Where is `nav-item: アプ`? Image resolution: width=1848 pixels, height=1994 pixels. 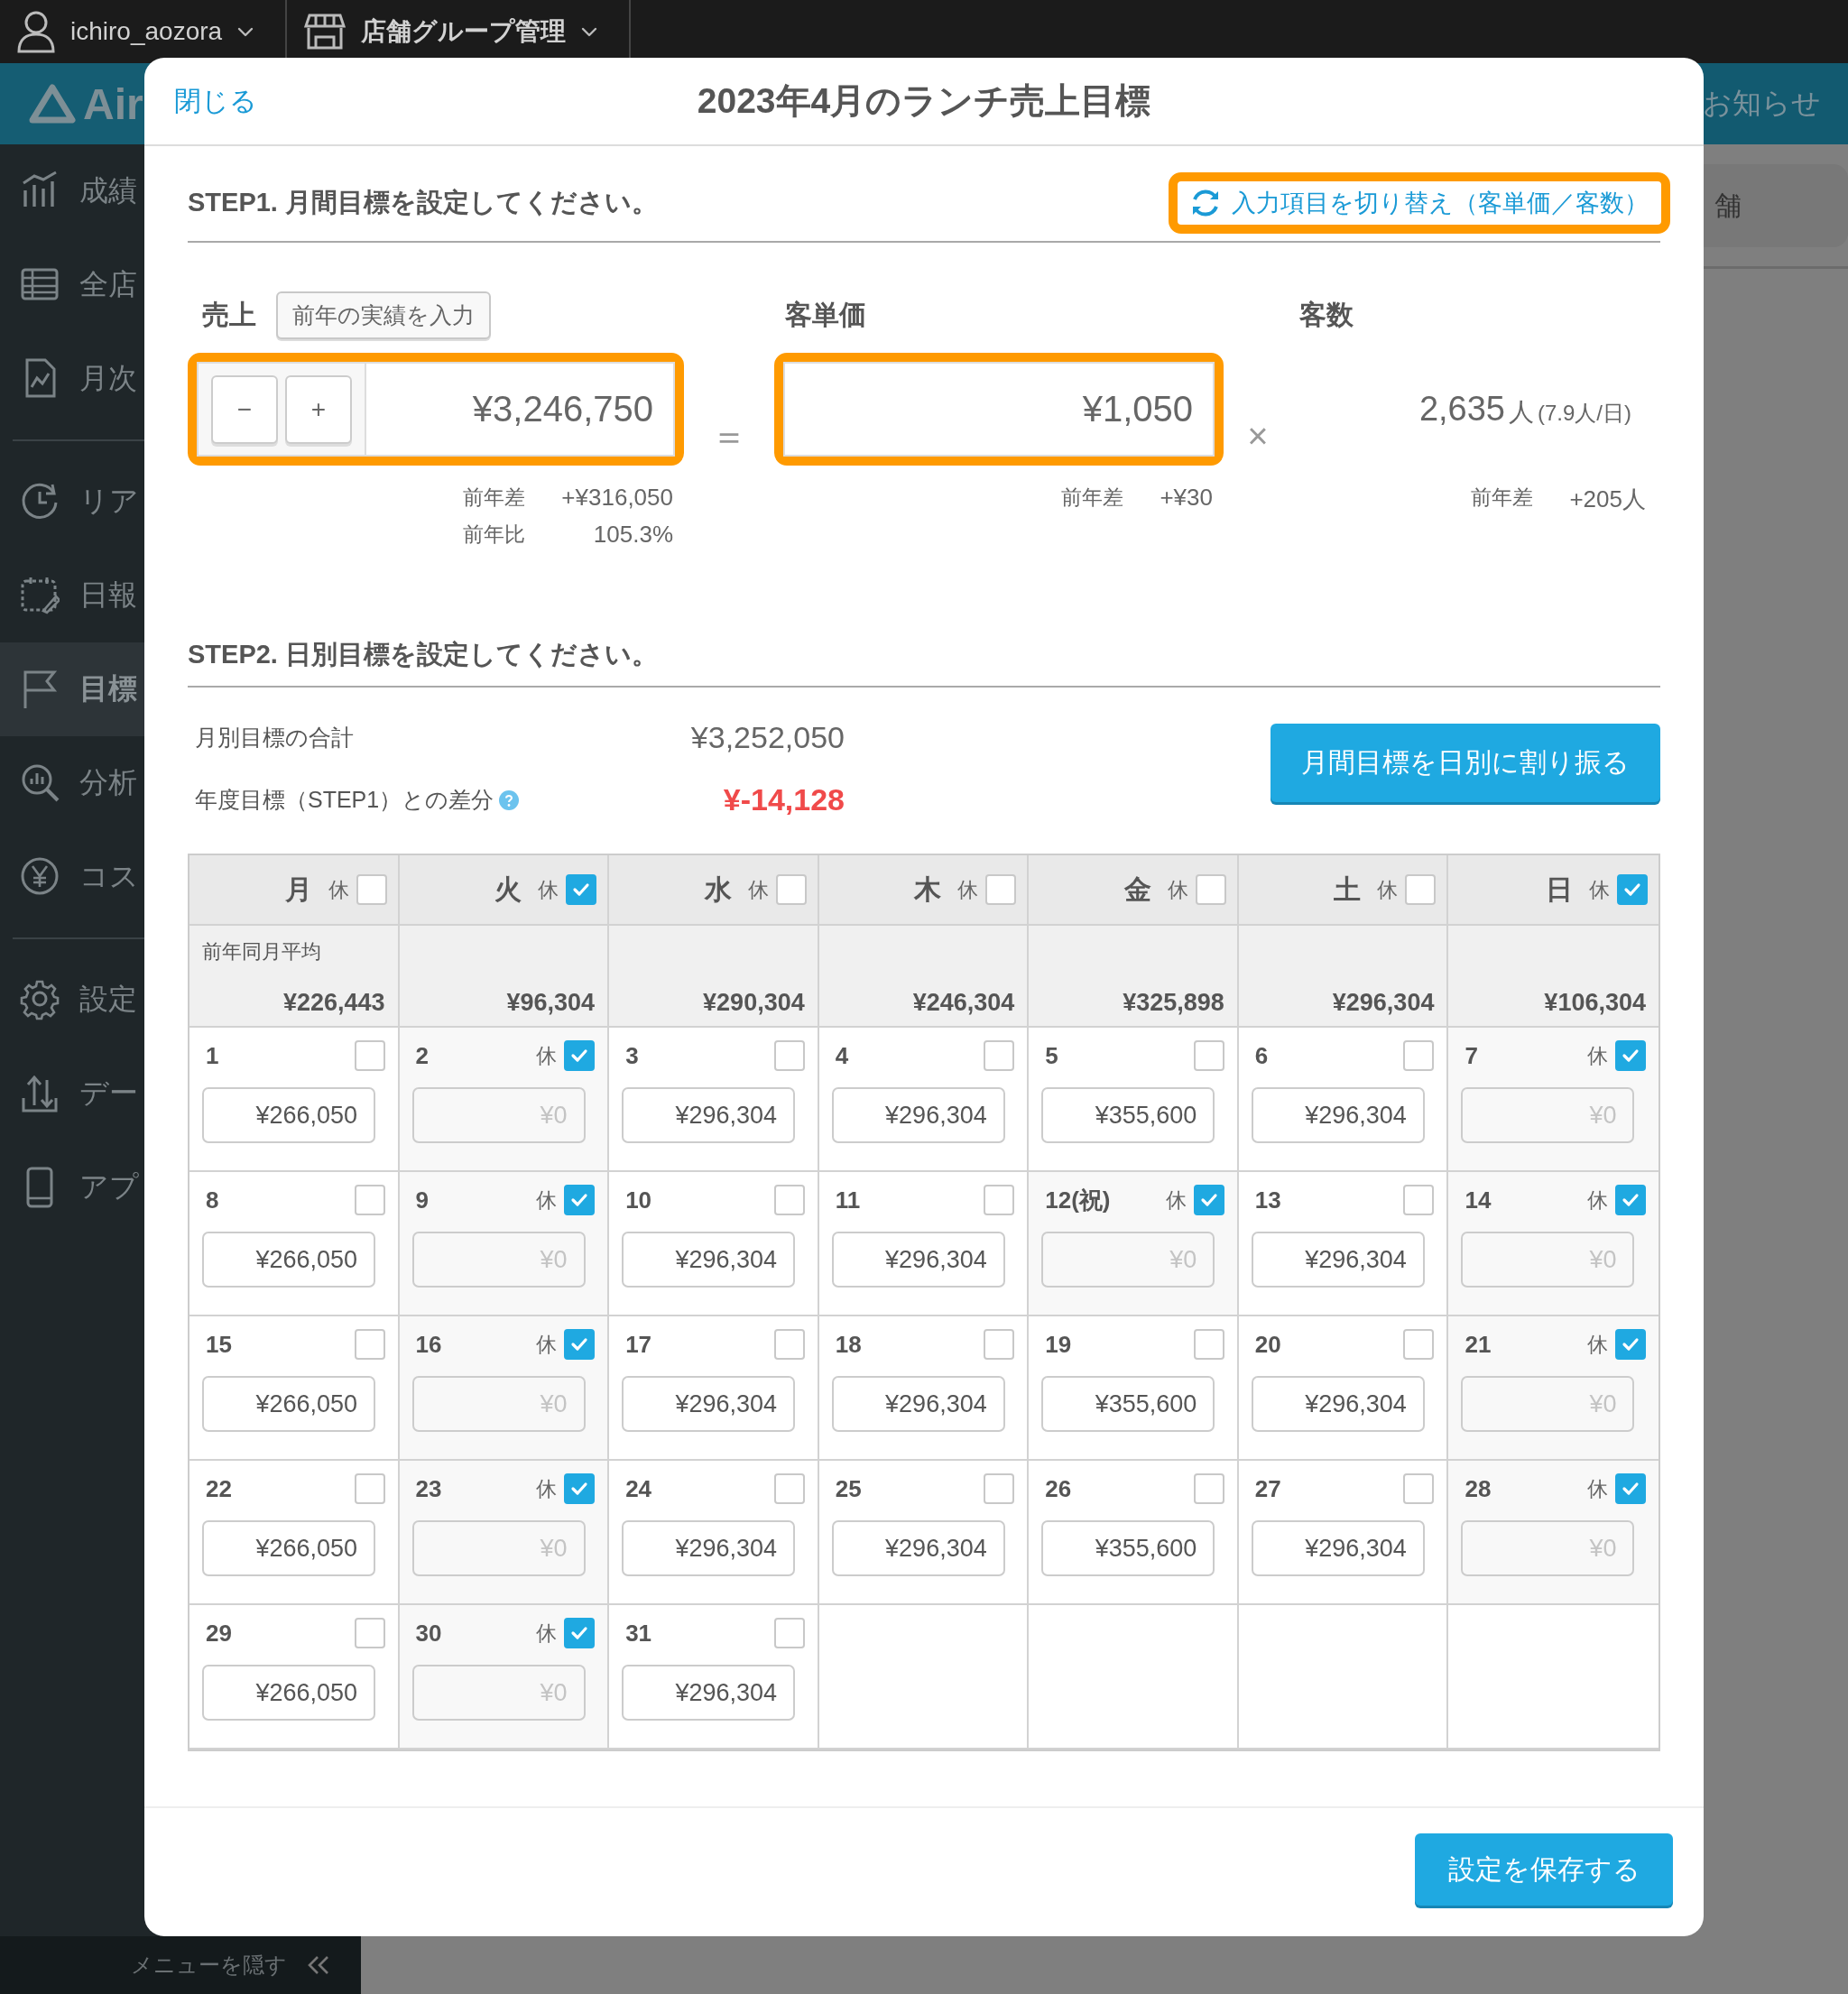 nav-item: アプ is located at coordinates (72, 1187).